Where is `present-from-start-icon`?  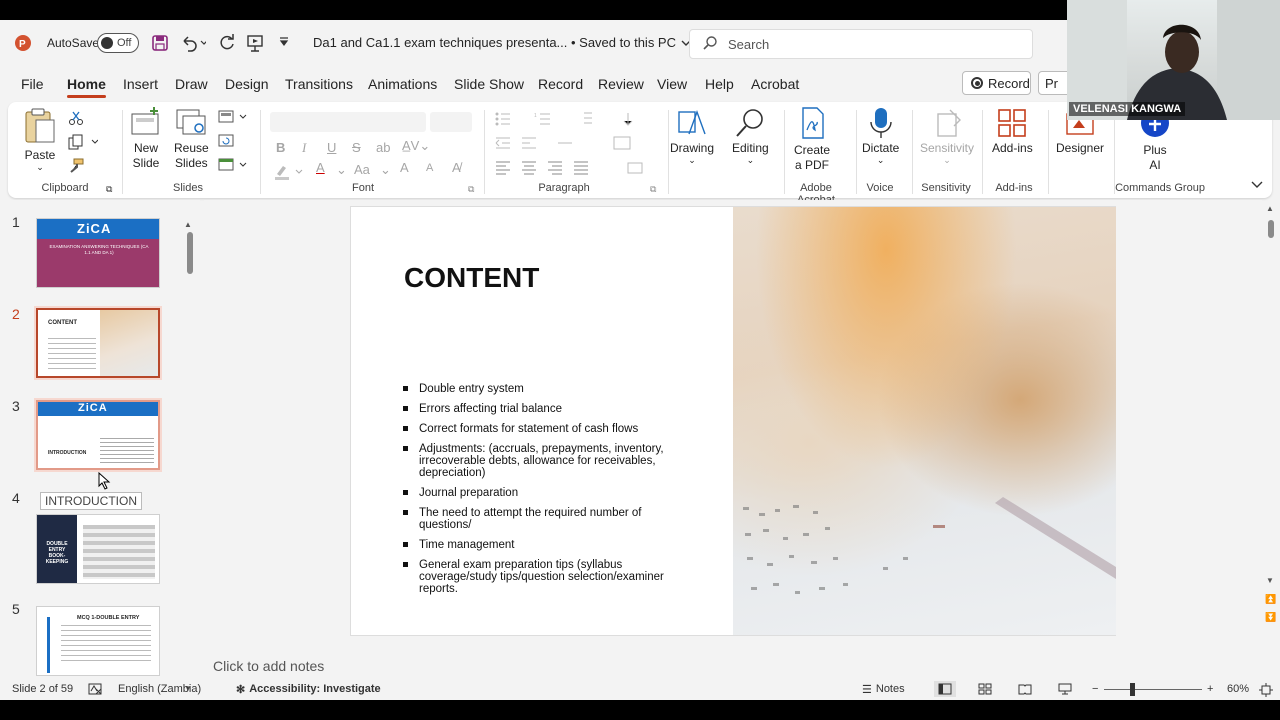 present-from-start-icon is located at coordinates (255, 43).